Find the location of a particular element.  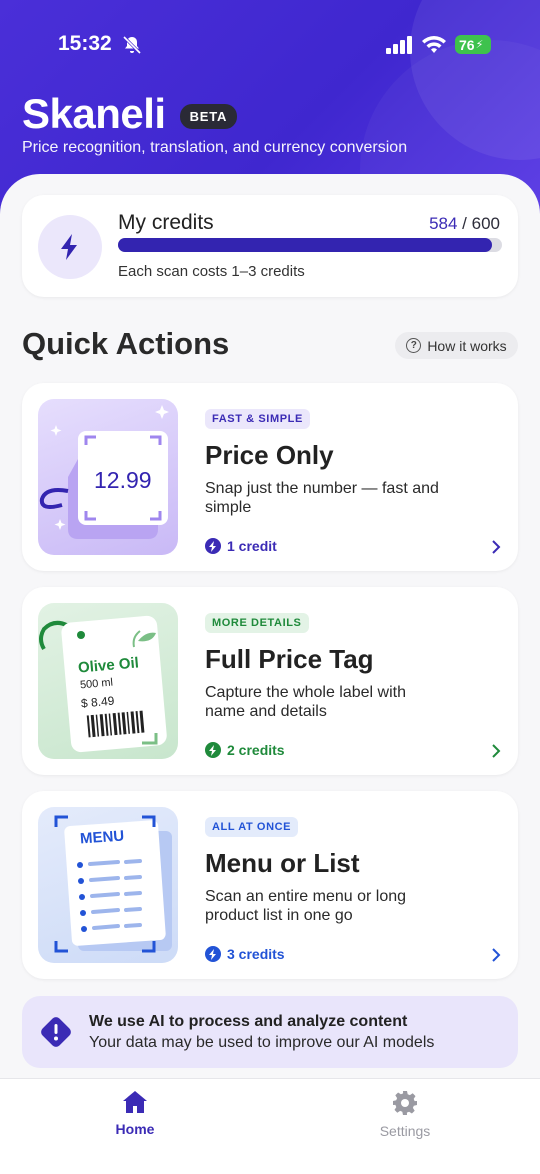

status-time: 15:32 is located at coordinates (85, 43).